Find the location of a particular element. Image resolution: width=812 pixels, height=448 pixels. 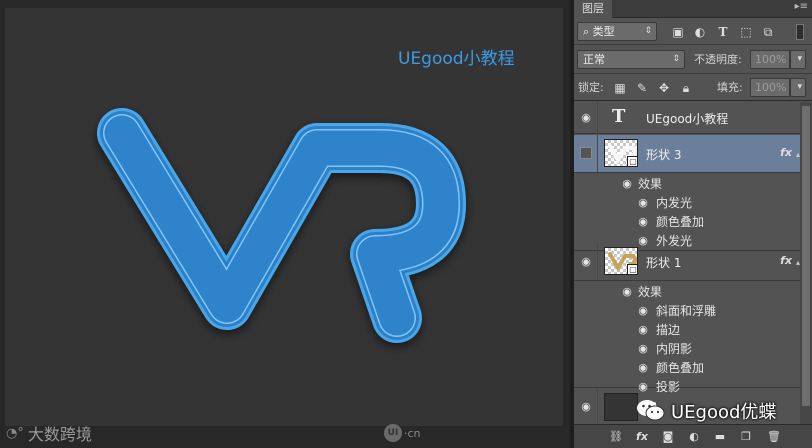

watermark-left: ◔° 大数跨境 is located at coordinates (49, 433).